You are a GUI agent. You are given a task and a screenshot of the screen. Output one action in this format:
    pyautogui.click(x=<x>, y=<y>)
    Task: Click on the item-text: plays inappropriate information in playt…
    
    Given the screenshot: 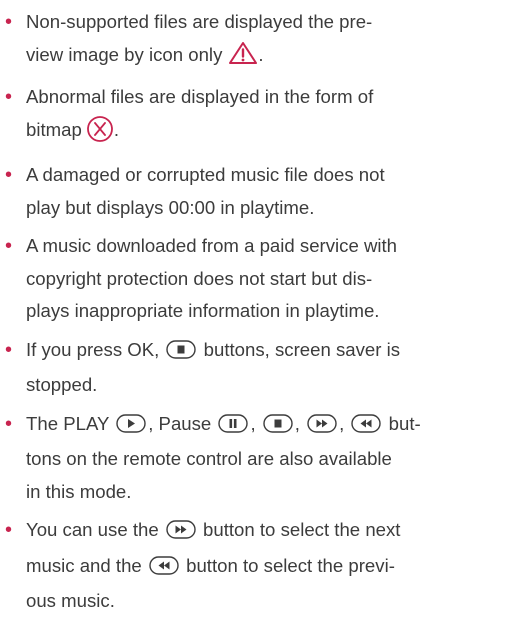 What is the action you would take?
    pyautogui.click(x=203, y=310)
    